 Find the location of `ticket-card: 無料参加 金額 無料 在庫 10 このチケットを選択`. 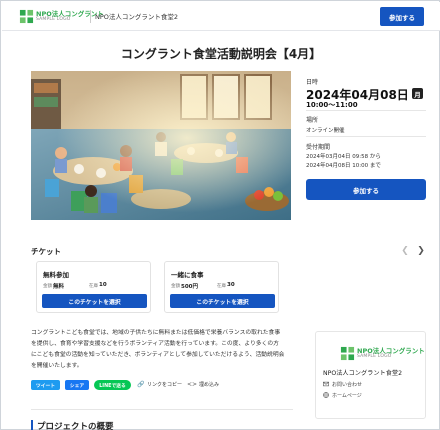

ticket-card: 無料参加 金額 無料 在庫 10 このチケットを選択 is located at coordinates (93, 287).